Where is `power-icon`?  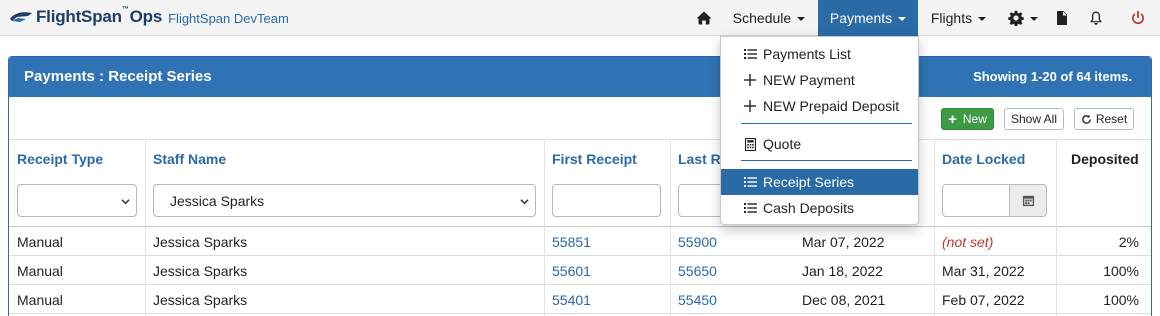 power-icon is located at coordinates (1137, 18).